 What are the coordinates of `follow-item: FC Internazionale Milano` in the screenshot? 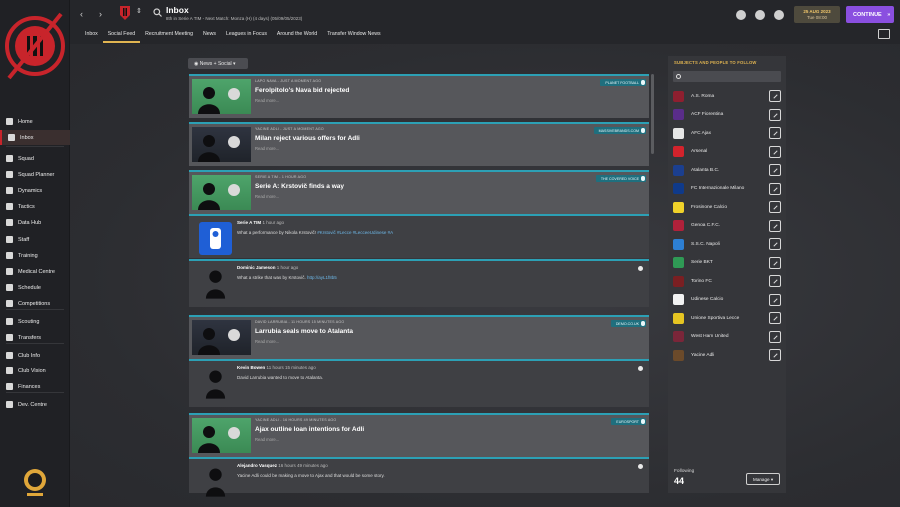 It's located at (728, 189).